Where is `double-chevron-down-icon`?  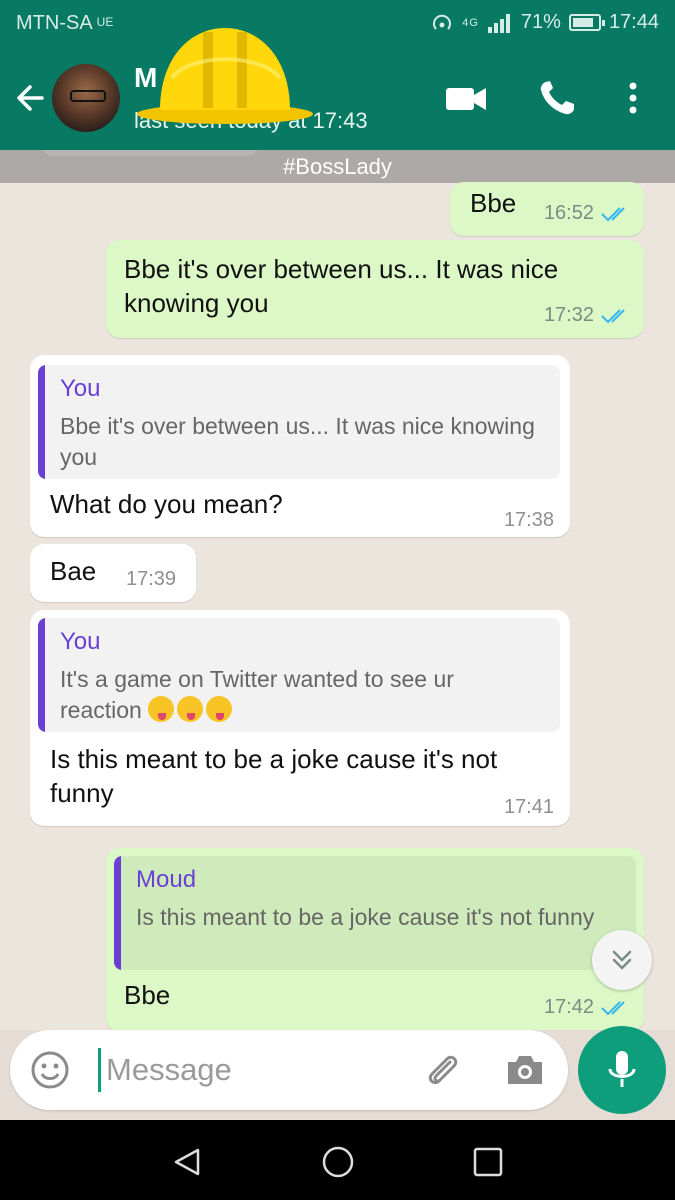 double-chevron-down-icon is located at coordinates (622, 960).